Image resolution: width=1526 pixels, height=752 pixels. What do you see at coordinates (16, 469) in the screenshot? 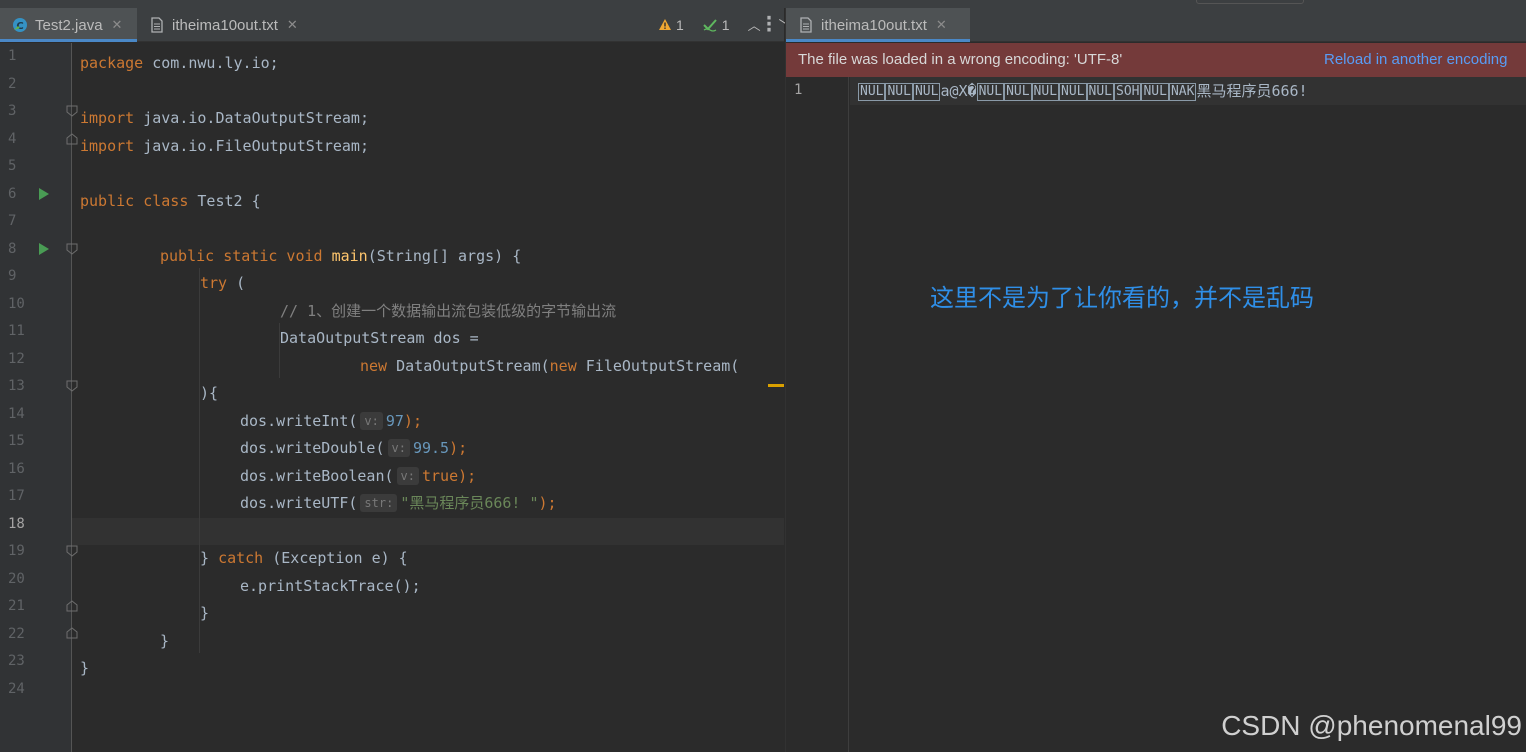
I see `line-number: 16` at bounding box center [16, 469].